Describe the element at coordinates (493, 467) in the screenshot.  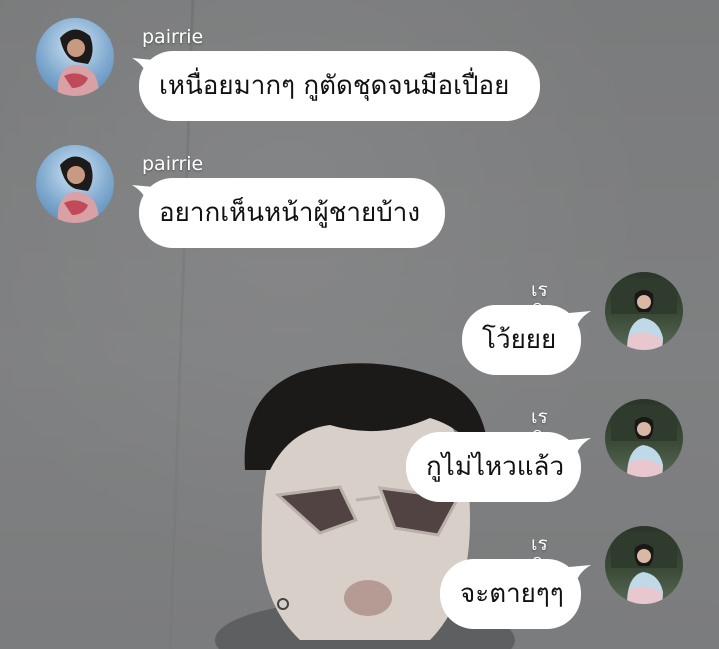
I see `message-bubble: กูไม่ไหวแล้ว` at that location.